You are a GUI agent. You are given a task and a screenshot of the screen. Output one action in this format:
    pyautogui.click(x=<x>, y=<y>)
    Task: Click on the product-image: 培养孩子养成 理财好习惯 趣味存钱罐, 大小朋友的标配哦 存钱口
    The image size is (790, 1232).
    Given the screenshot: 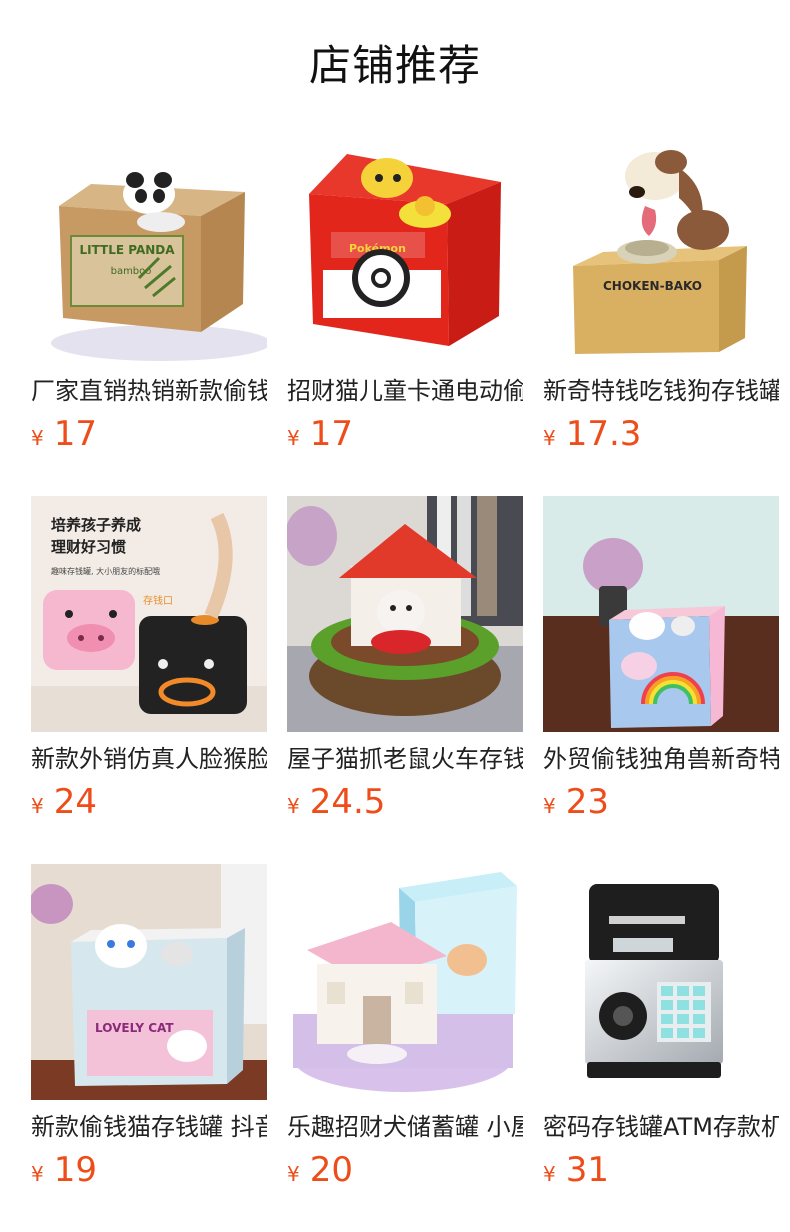 What is the action you would take?
    pyautogui.click(x=149, y=614)
    